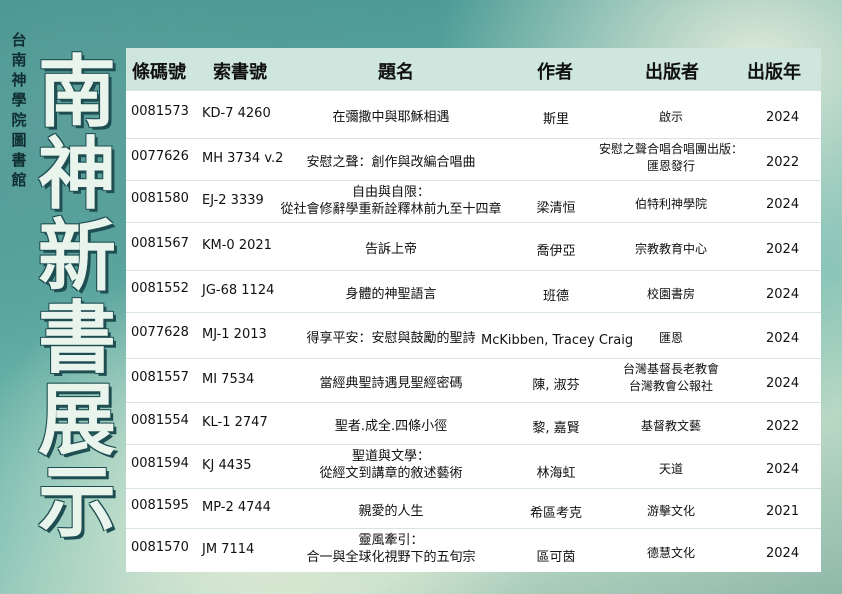 This screenshot has height=594, width=842. I want to click on cell-title: 在彌撒中與耶穌相遇, so click(391, 117).